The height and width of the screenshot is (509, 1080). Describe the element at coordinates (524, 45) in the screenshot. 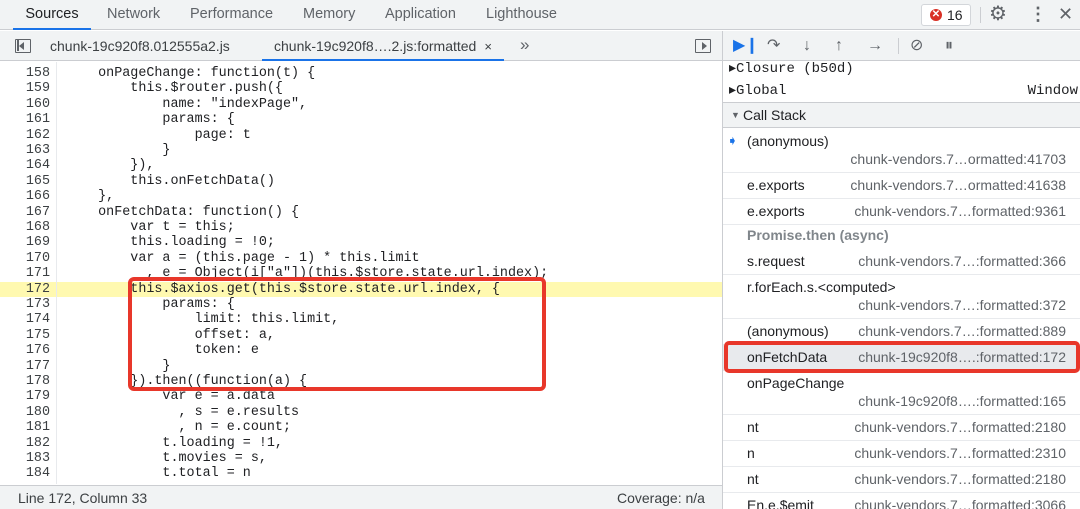

I see `more-tabs-icon: »` at that location.